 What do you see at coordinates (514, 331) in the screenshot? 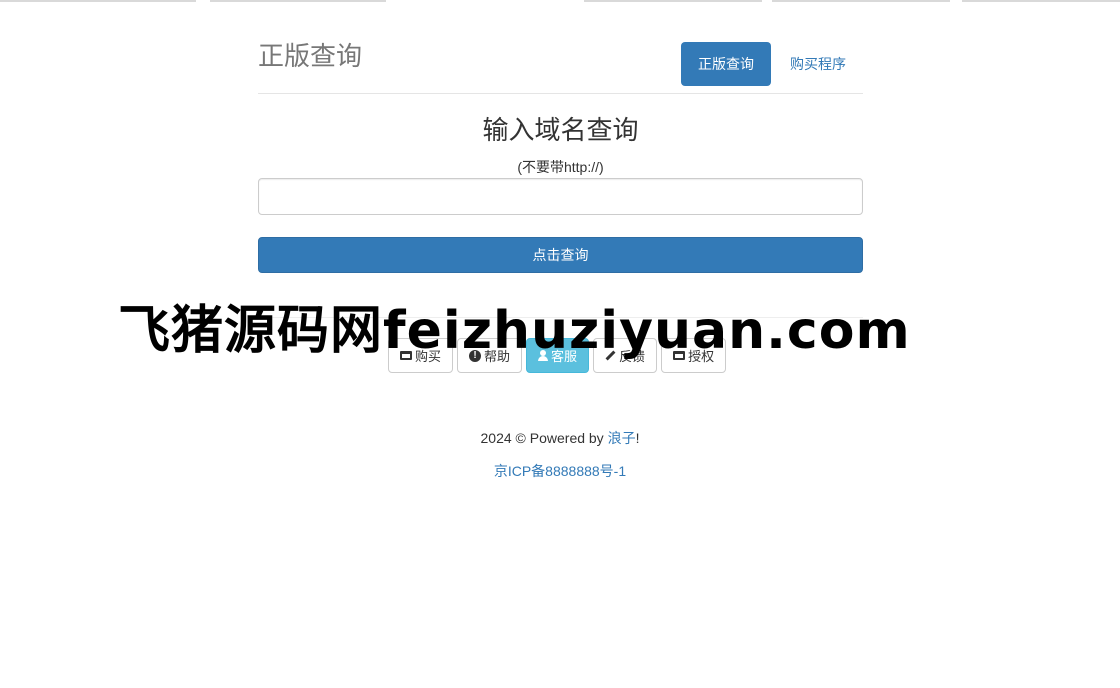
I see `watermark-text: 飞猪源码网feizhuziyuan.com` at bounding box center [514, 331].